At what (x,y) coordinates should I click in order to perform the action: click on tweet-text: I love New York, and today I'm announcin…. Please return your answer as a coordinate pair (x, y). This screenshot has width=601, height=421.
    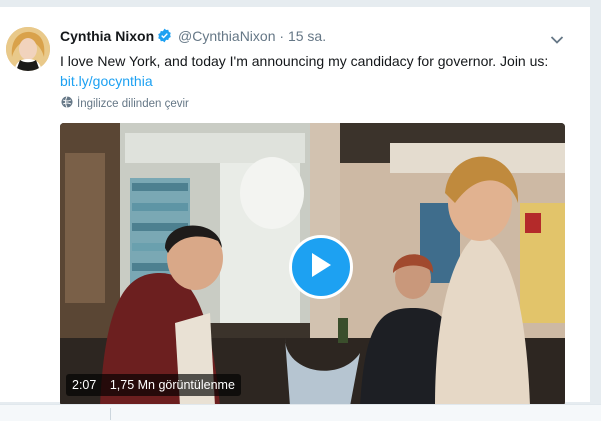
    Looking at the image, I should click on (315, 71).